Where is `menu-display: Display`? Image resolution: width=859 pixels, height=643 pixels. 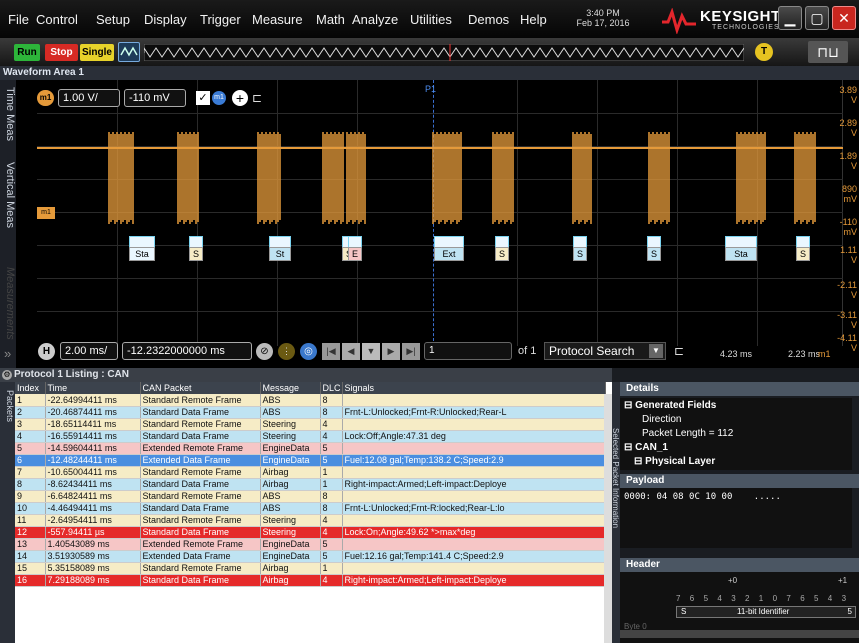
menu-display: Display is located at coordinates (165, 19).